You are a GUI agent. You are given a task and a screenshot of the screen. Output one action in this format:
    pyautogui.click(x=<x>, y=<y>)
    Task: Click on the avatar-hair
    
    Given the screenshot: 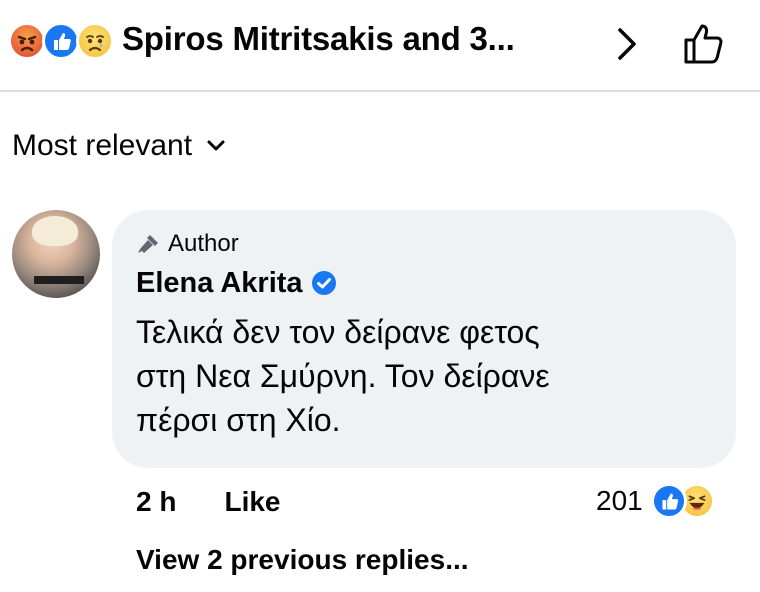 What is the action you would take?
    pyautogui.click(x=55, y=231)
    